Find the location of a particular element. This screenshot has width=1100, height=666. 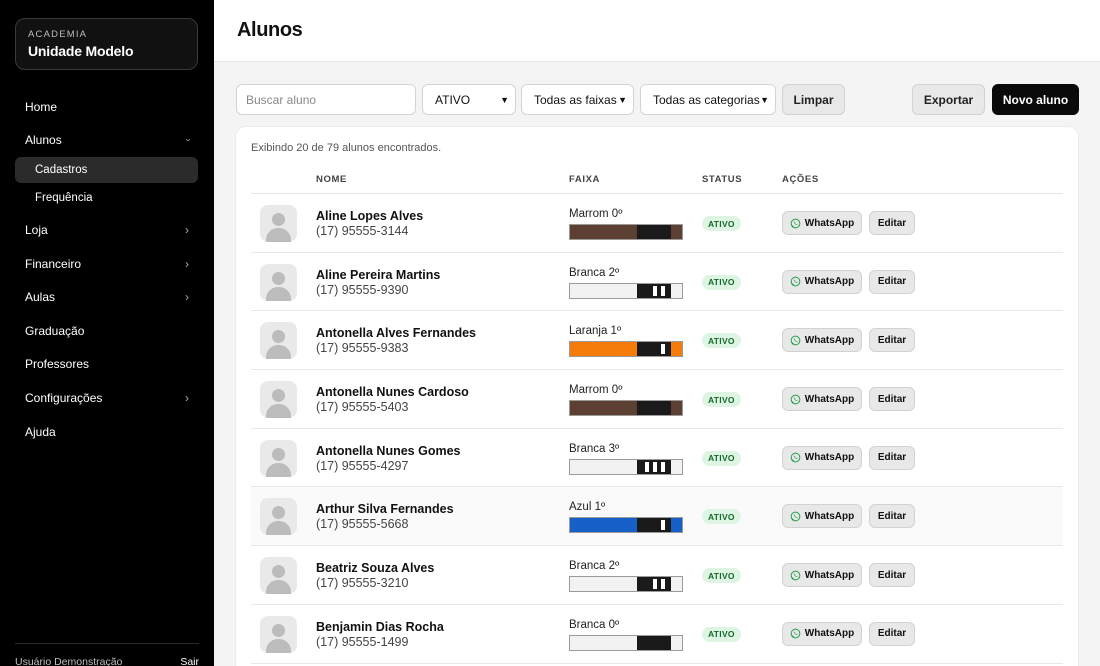

sidebar-item-configuracoes: Configurações › is located at coordinates (106, 398).